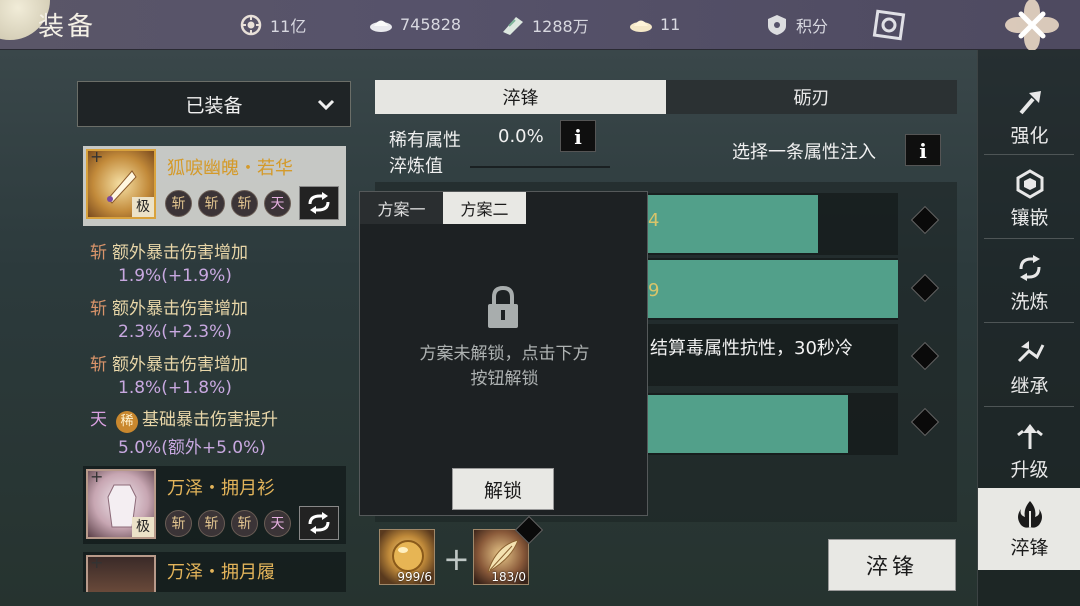 The image size is (1080, 606). What do you see at coordinates (804, 152) in the screenshot?
I see `select-attr-hint: 选择一条属性注入` at bounding box center [804, 152].